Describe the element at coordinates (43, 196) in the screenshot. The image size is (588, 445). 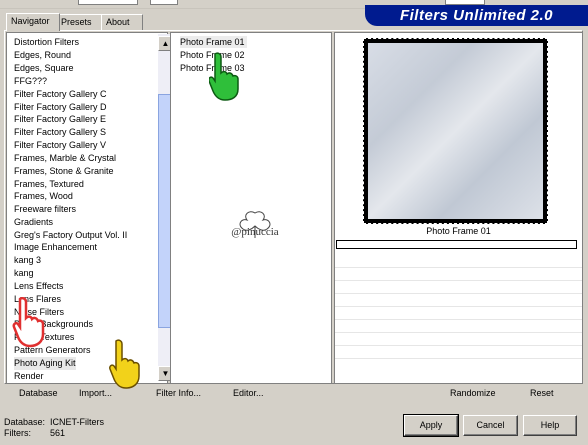
I see `category-item: Frames, Wood` at that location.